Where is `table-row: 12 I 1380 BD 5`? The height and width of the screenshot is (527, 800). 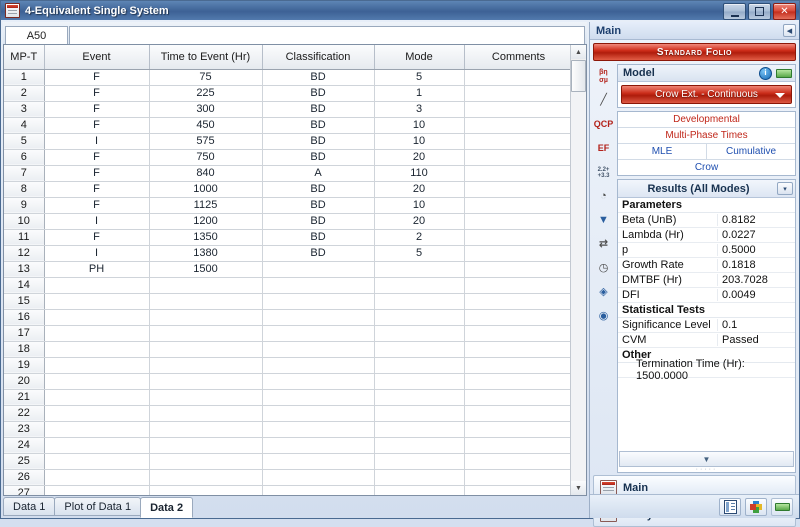 table-row: 12 I 1380 BD 5 is located at coordinates (287, 253).